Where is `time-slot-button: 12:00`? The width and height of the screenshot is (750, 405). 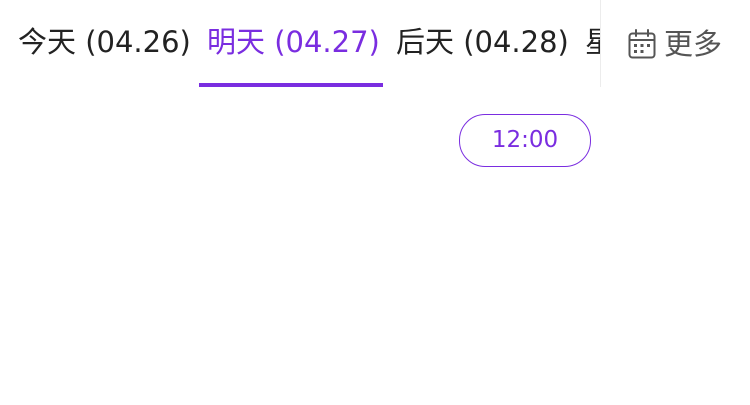 time-slot-button: 12:00 is located at coordinates (525, 140).